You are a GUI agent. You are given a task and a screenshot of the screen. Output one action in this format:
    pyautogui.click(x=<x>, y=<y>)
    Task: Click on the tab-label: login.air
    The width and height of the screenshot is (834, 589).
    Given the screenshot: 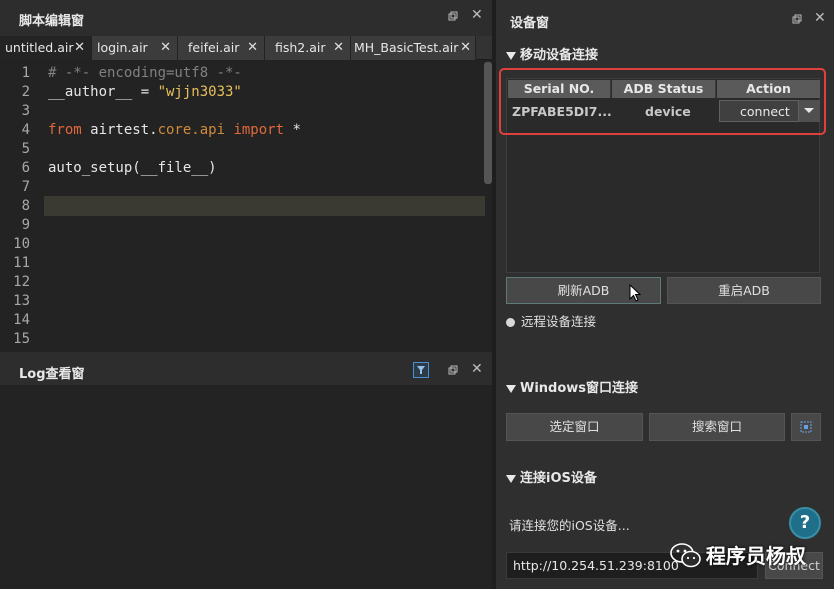 What is the action you would take?
    pyautogui.click(x=122, y=47)
    